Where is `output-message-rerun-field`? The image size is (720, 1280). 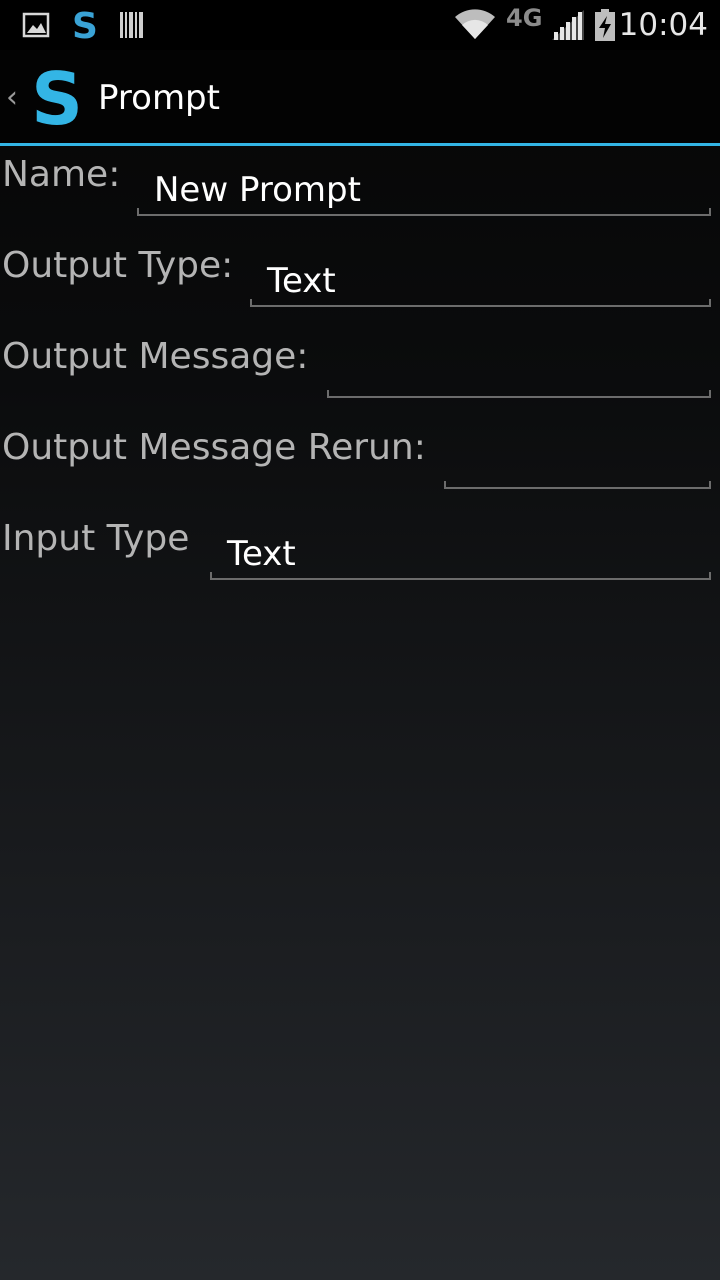 output-message-rerun-field is located at coordinates (577, 463).